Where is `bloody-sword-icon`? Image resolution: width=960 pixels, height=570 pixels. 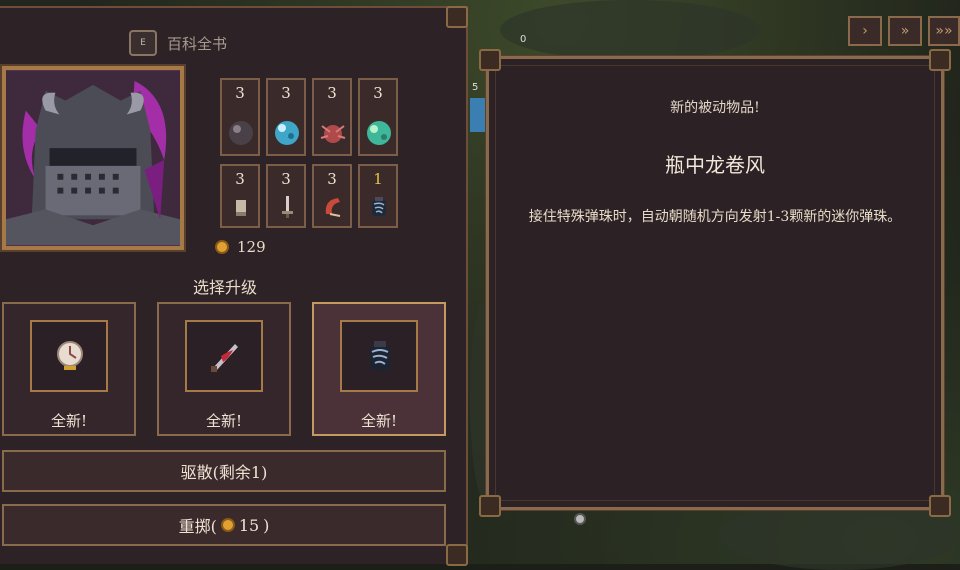
bloody-sword-icon is located at coordinates (224, 358).